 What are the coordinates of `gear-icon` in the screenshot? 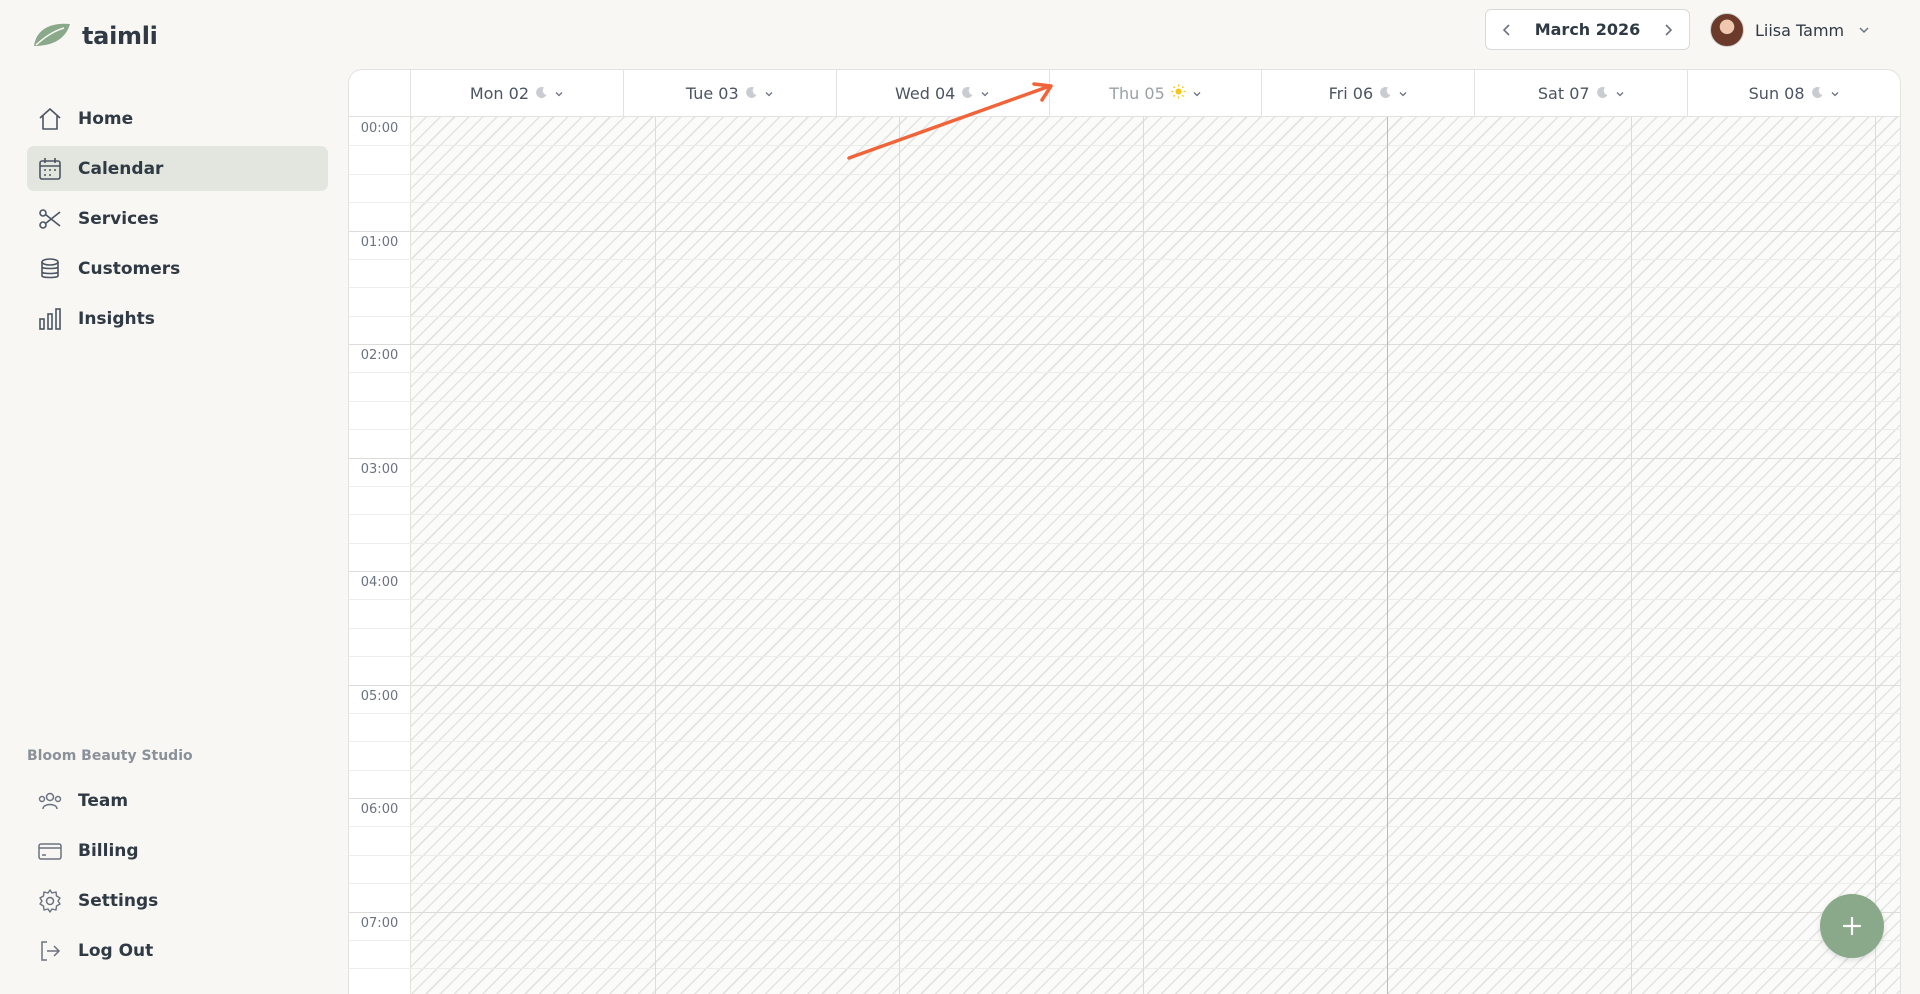 It's located at (50, 901).